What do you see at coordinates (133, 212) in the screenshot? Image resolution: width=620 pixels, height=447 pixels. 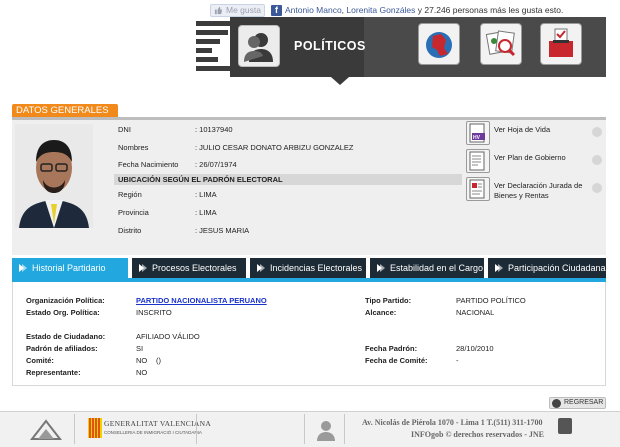 I see `field-label: Provincia` at bounding box center [133, 212].